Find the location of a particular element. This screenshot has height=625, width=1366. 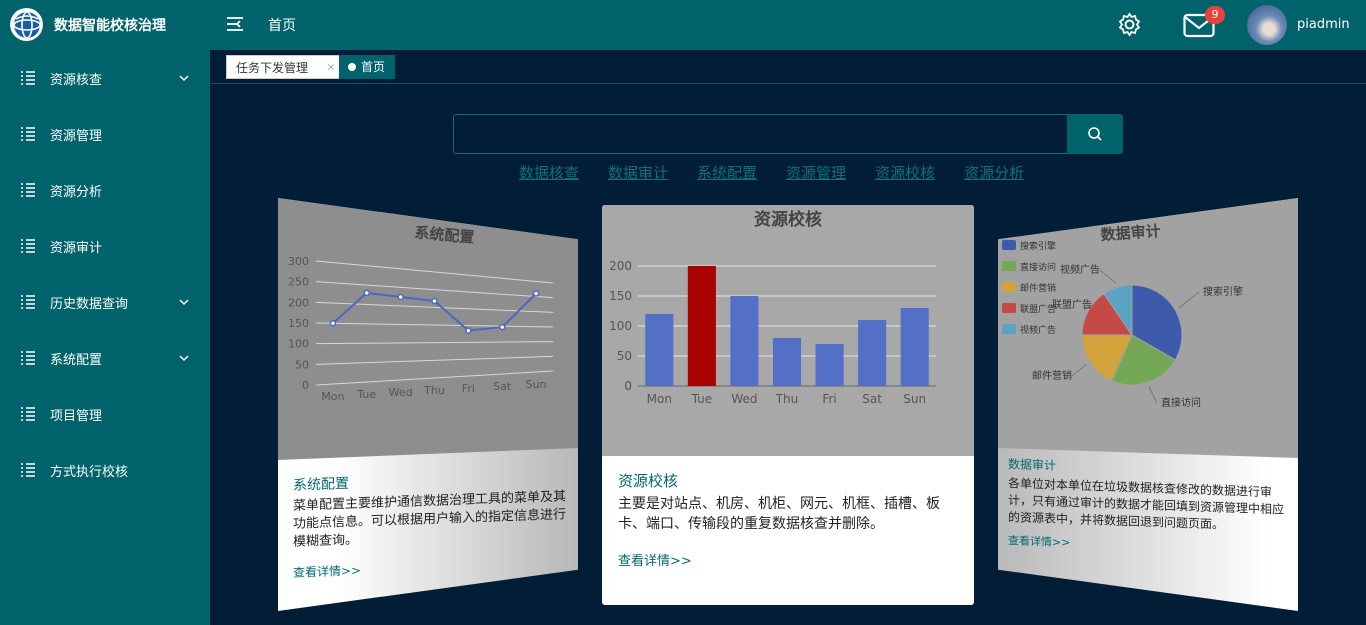

sidebar: 资源核查资源管理资源分析资源审计历史数据查询 系统配置项目管理方式执行校核 is located at coordinates (105, 337).